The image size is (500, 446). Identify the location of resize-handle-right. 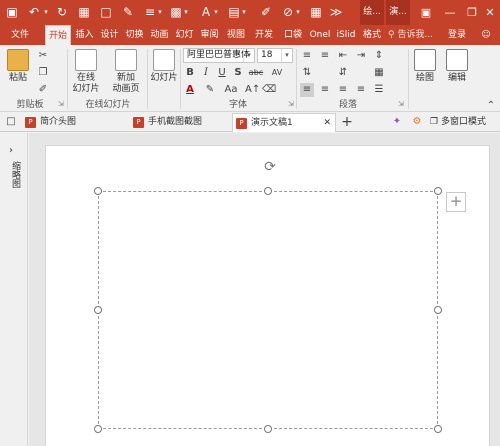
(438, 310).